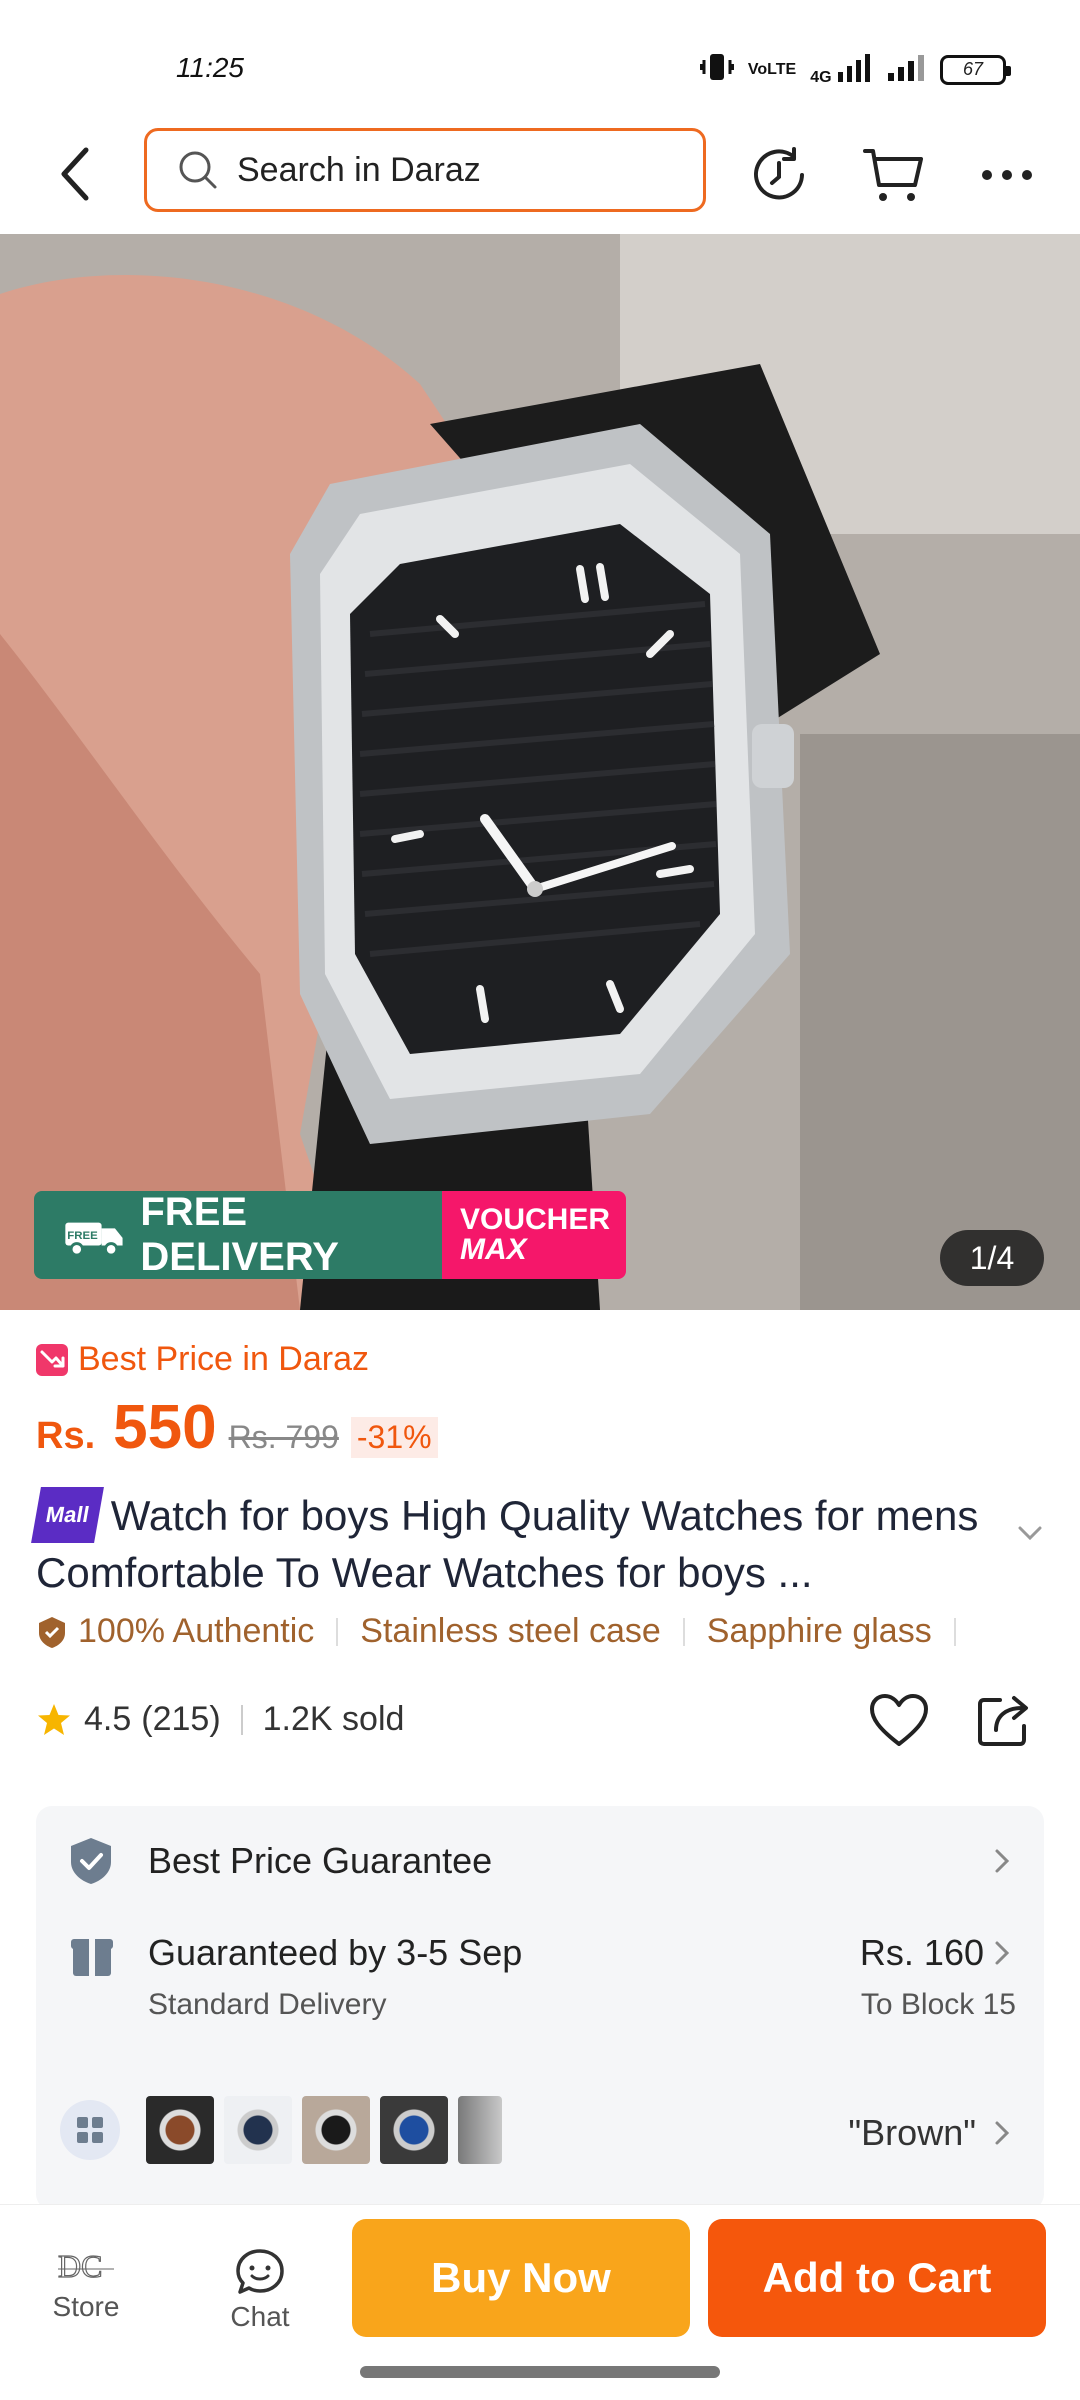 This screenshot has height=2400, width=1080. I want to click on variant-thumb-blue, so click(414, 2130).